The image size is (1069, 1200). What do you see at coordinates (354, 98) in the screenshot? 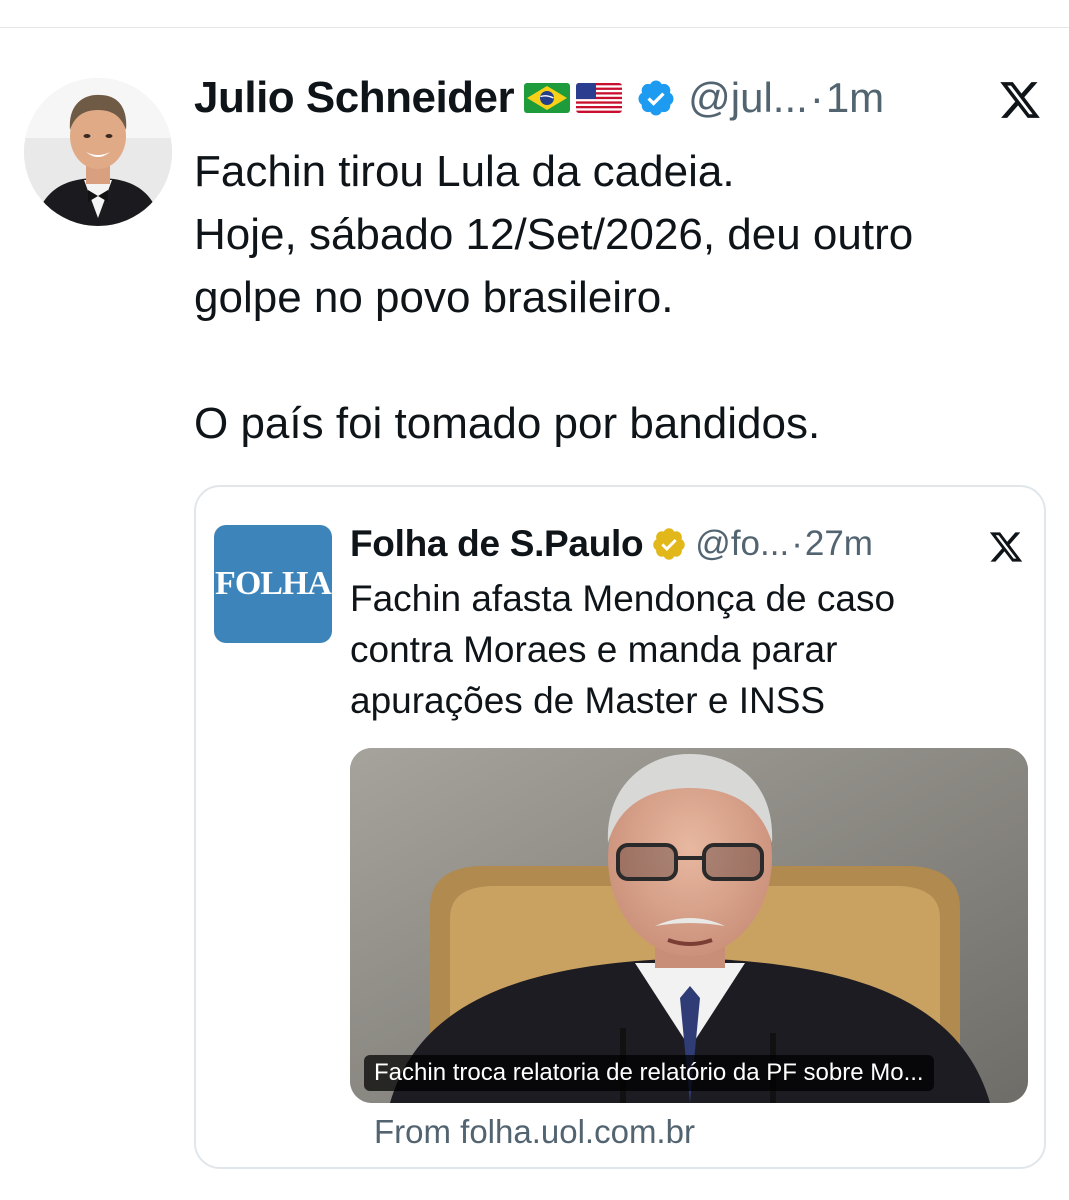
I see `author-name: Julio Schneider` at bounding box center [354, 98].